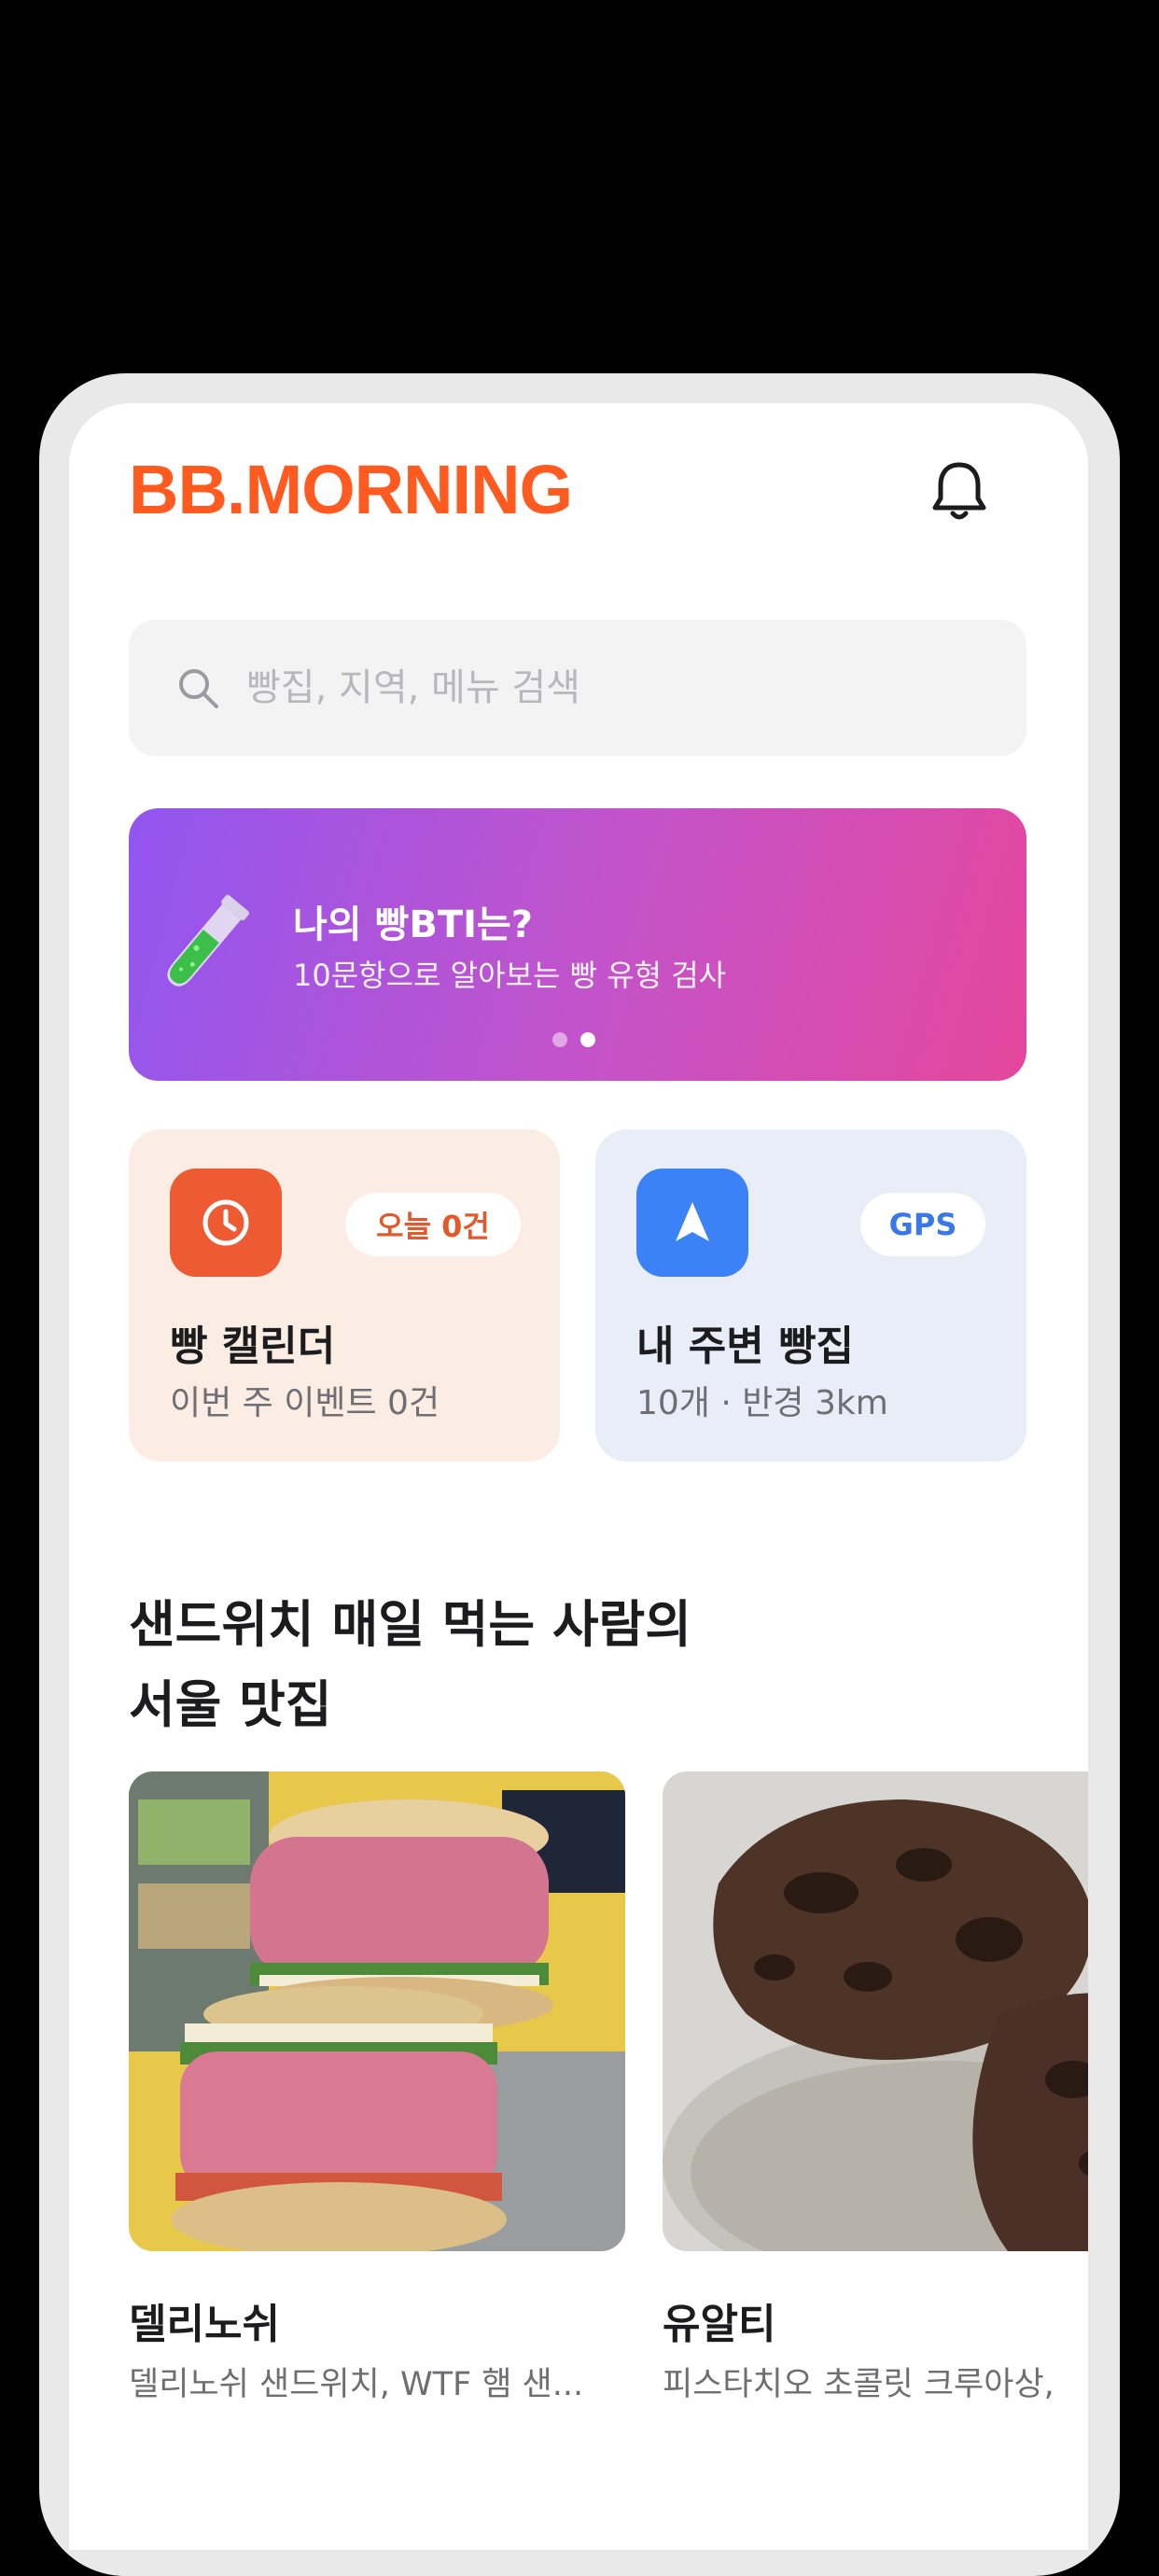 This screenshot has height=2576, width=1159. I want to click on page-dot-active, so click(587, 1039).